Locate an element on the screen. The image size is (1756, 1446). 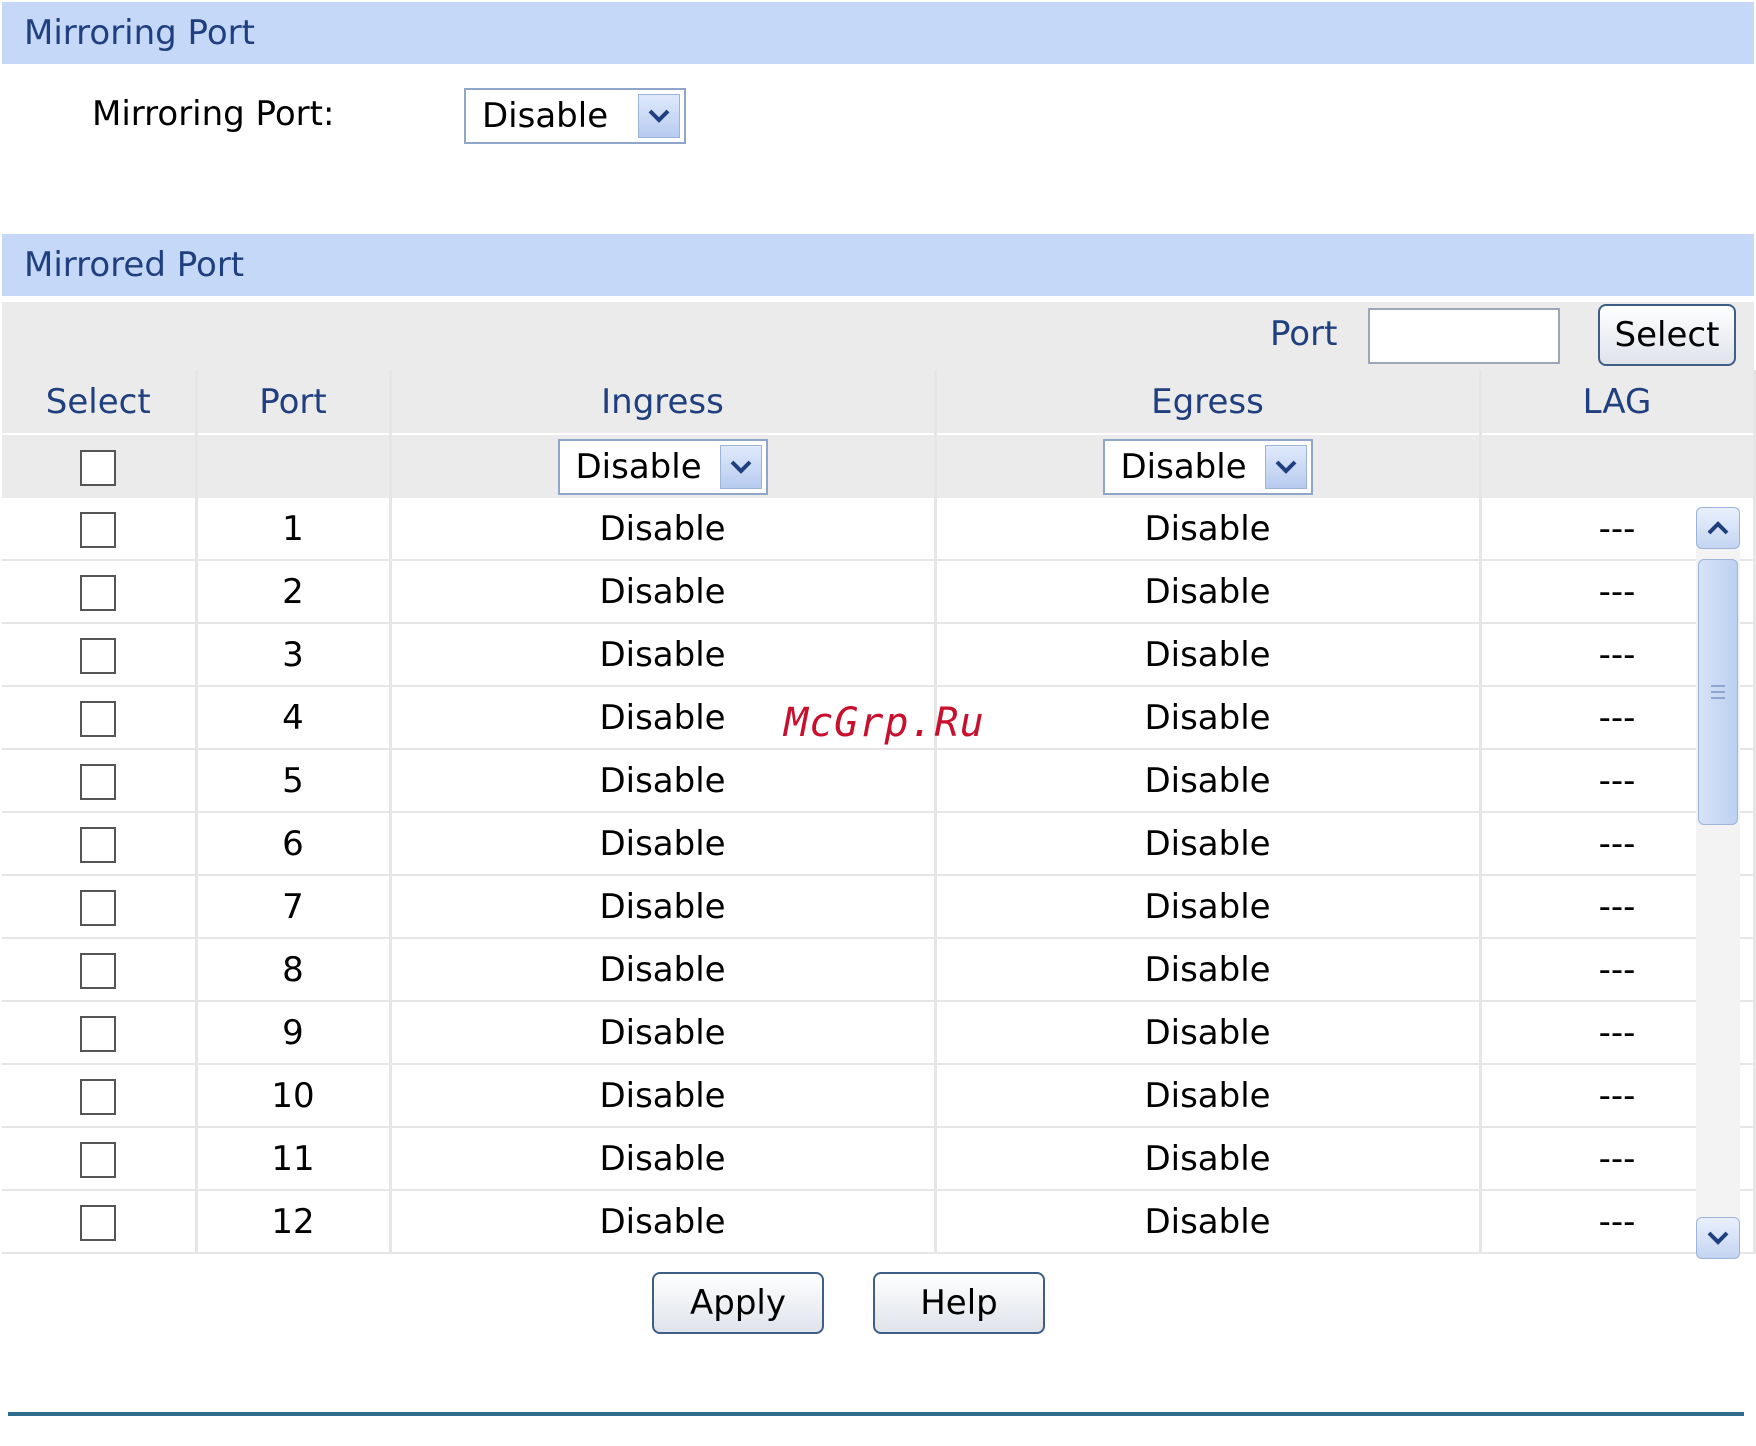
row-port: 3 is located at coordinates (294, 655).